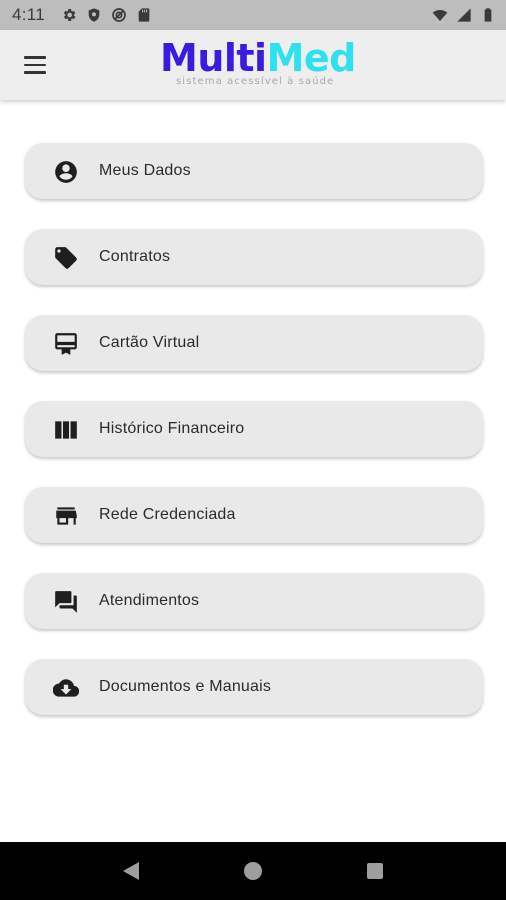 The image size is (506, 900). I want to click on tag-icon, so click(66, 258).